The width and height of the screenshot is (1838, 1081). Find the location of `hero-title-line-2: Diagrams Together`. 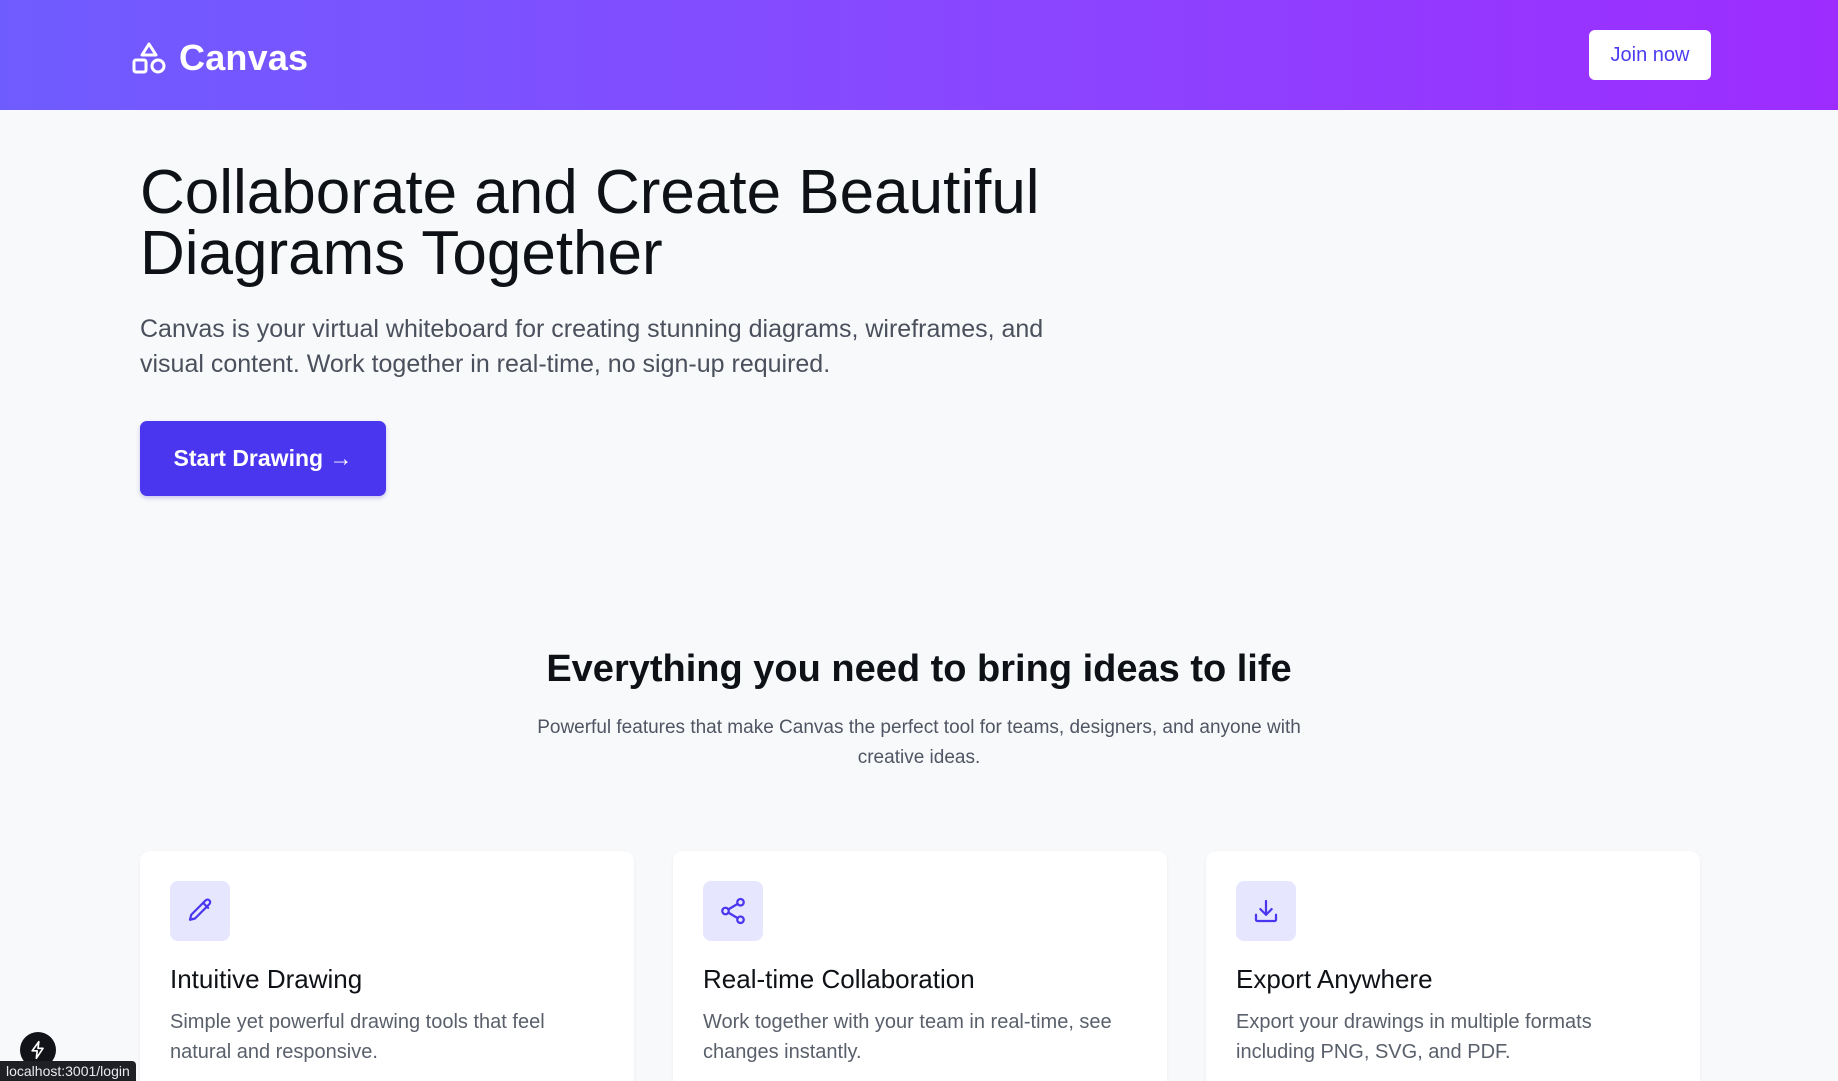

hero-title-line-2: Diagrams Together is located at coordinates (401, 253).